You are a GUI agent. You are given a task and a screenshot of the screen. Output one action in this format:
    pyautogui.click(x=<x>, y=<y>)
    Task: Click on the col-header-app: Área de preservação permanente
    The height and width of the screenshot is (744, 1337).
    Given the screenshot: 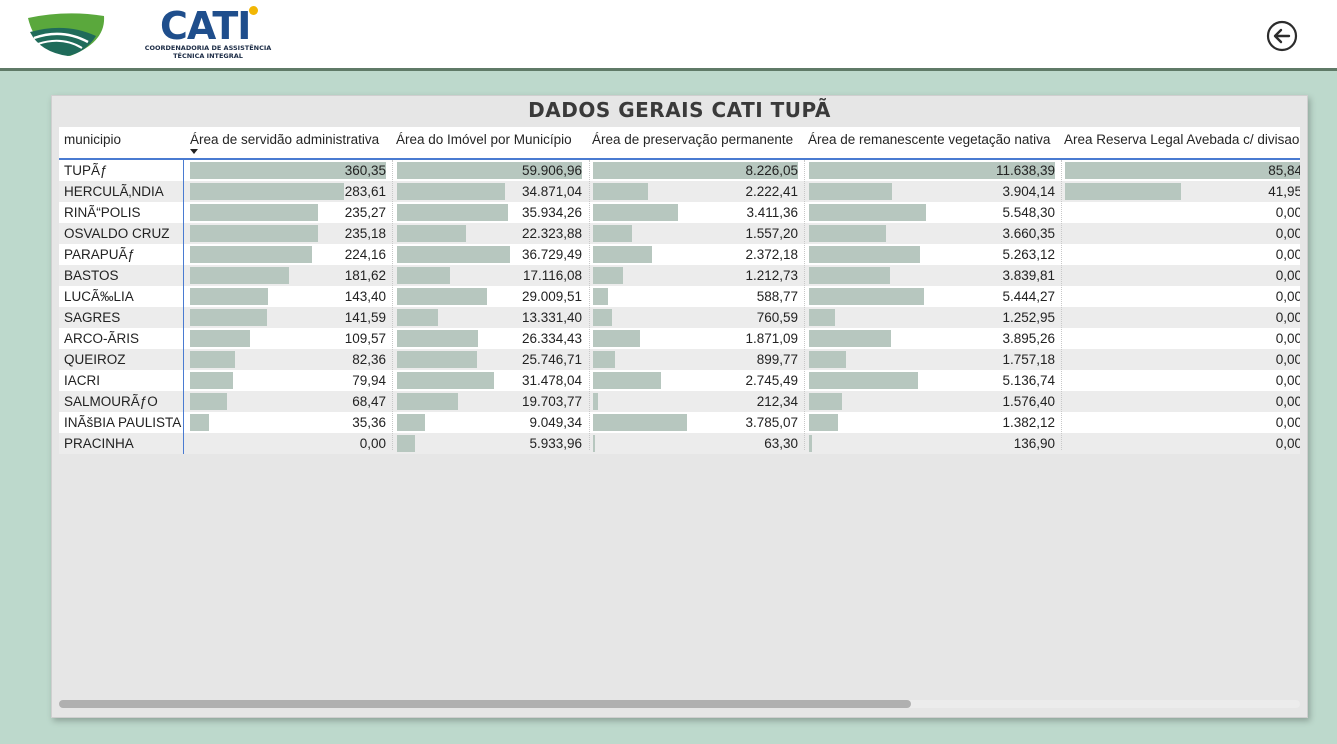 What is the action you would take?
    pyautogui.click(x=697, y=142)
    